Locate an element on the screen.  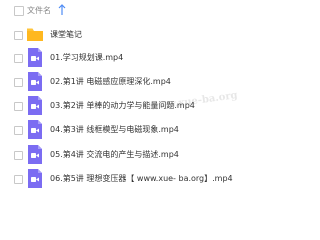
file-row: 02.第1讲 电磁感应原理深化.mp4 is located at coordinates (150, 82).